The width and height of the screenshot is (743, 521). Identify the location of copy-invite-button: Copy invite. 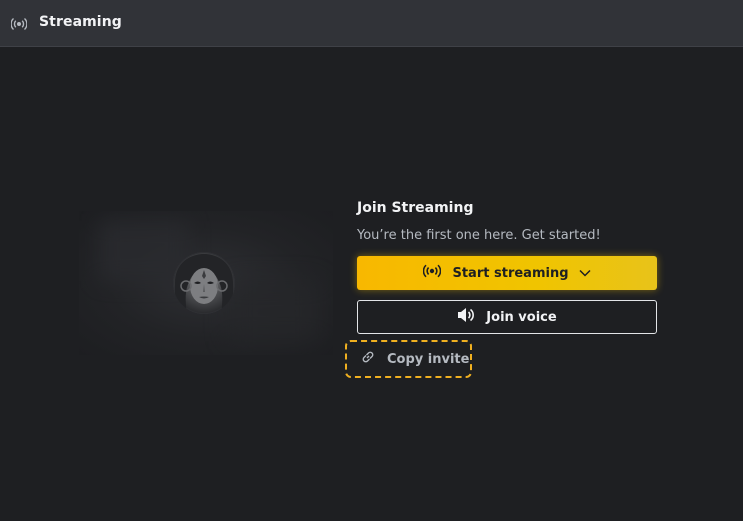
(408, 359).